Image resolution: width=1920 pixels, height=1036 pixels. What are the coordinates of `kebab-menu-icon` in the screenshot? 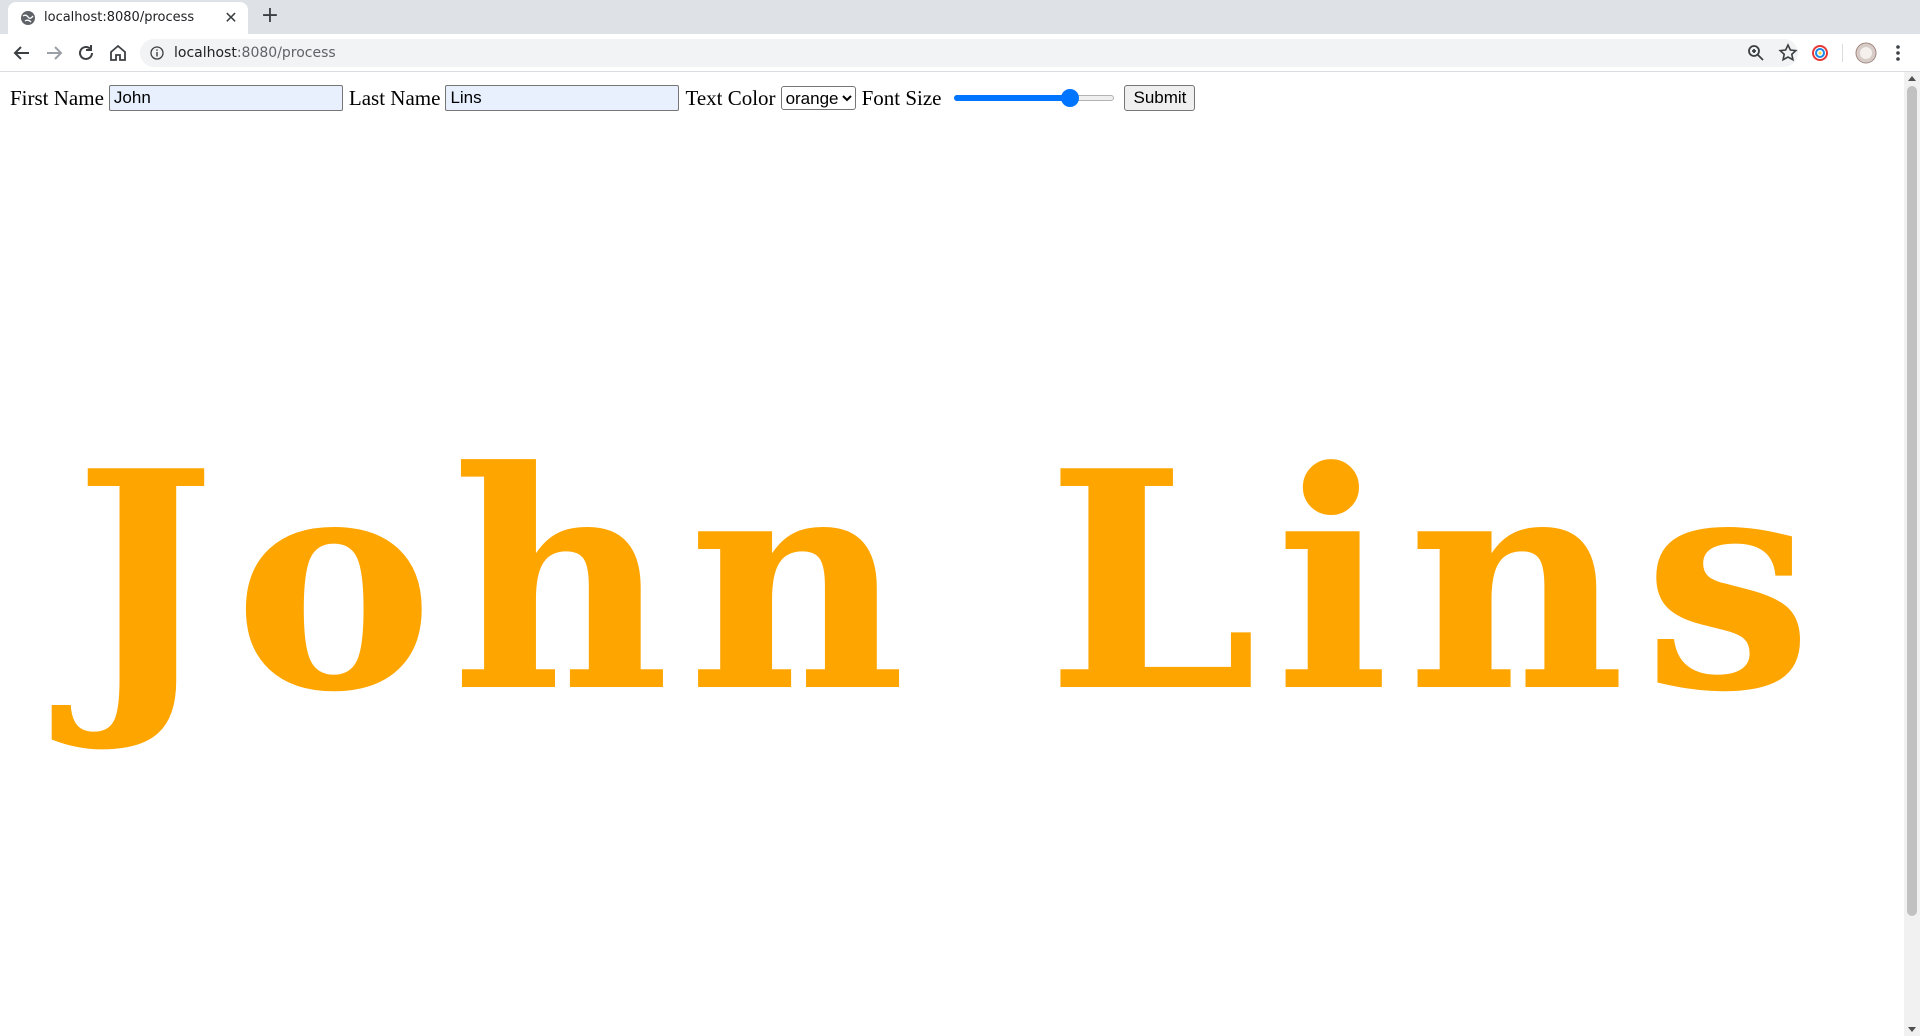 It's located at (1898, 53).